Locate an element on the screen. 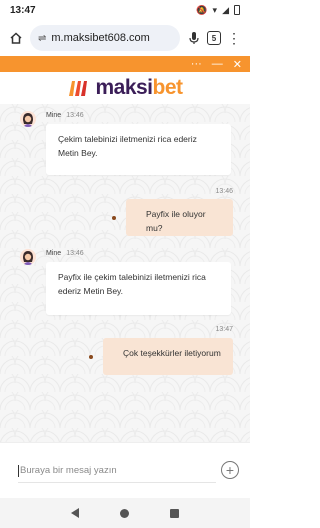 This screenshot has height=528, width=320. url-text: m.maksibet608.com is located at coordinates (100, 38).